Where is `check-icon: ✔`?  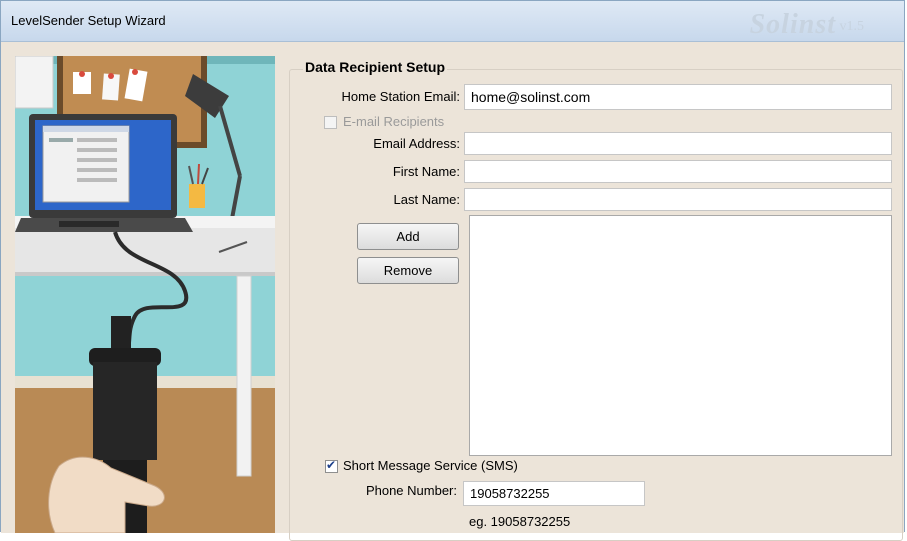 check-icon: ✔ is located at coordinates (331, 465).